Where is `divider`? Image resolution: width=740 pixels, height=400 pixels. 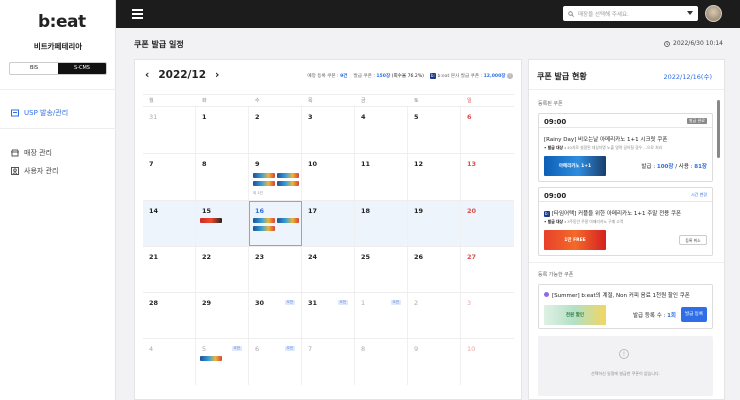 divider is located at coordinates (58, 89).